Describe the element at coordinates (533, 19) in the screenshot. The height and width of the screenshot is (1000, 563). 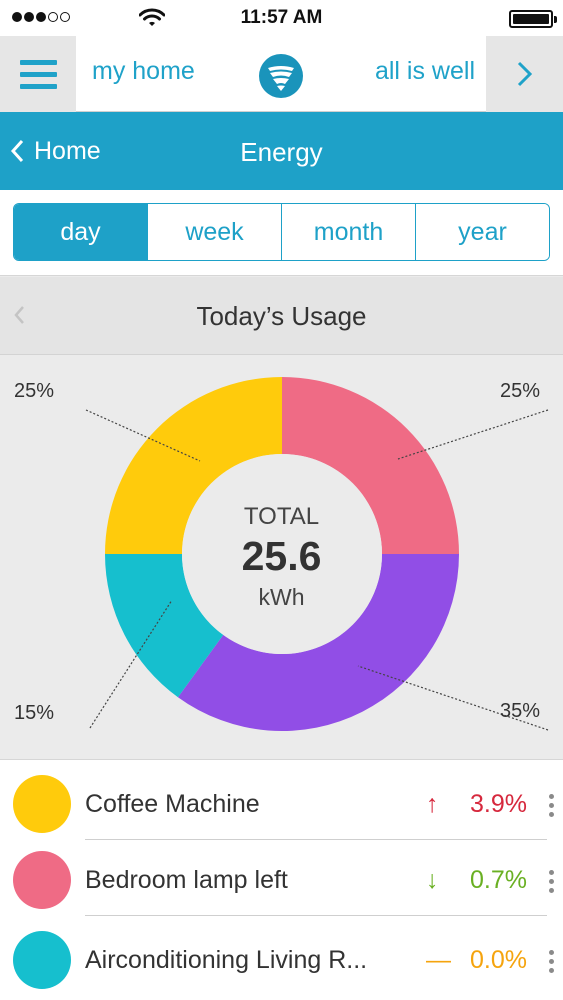
I see `battery-icon` at that location.